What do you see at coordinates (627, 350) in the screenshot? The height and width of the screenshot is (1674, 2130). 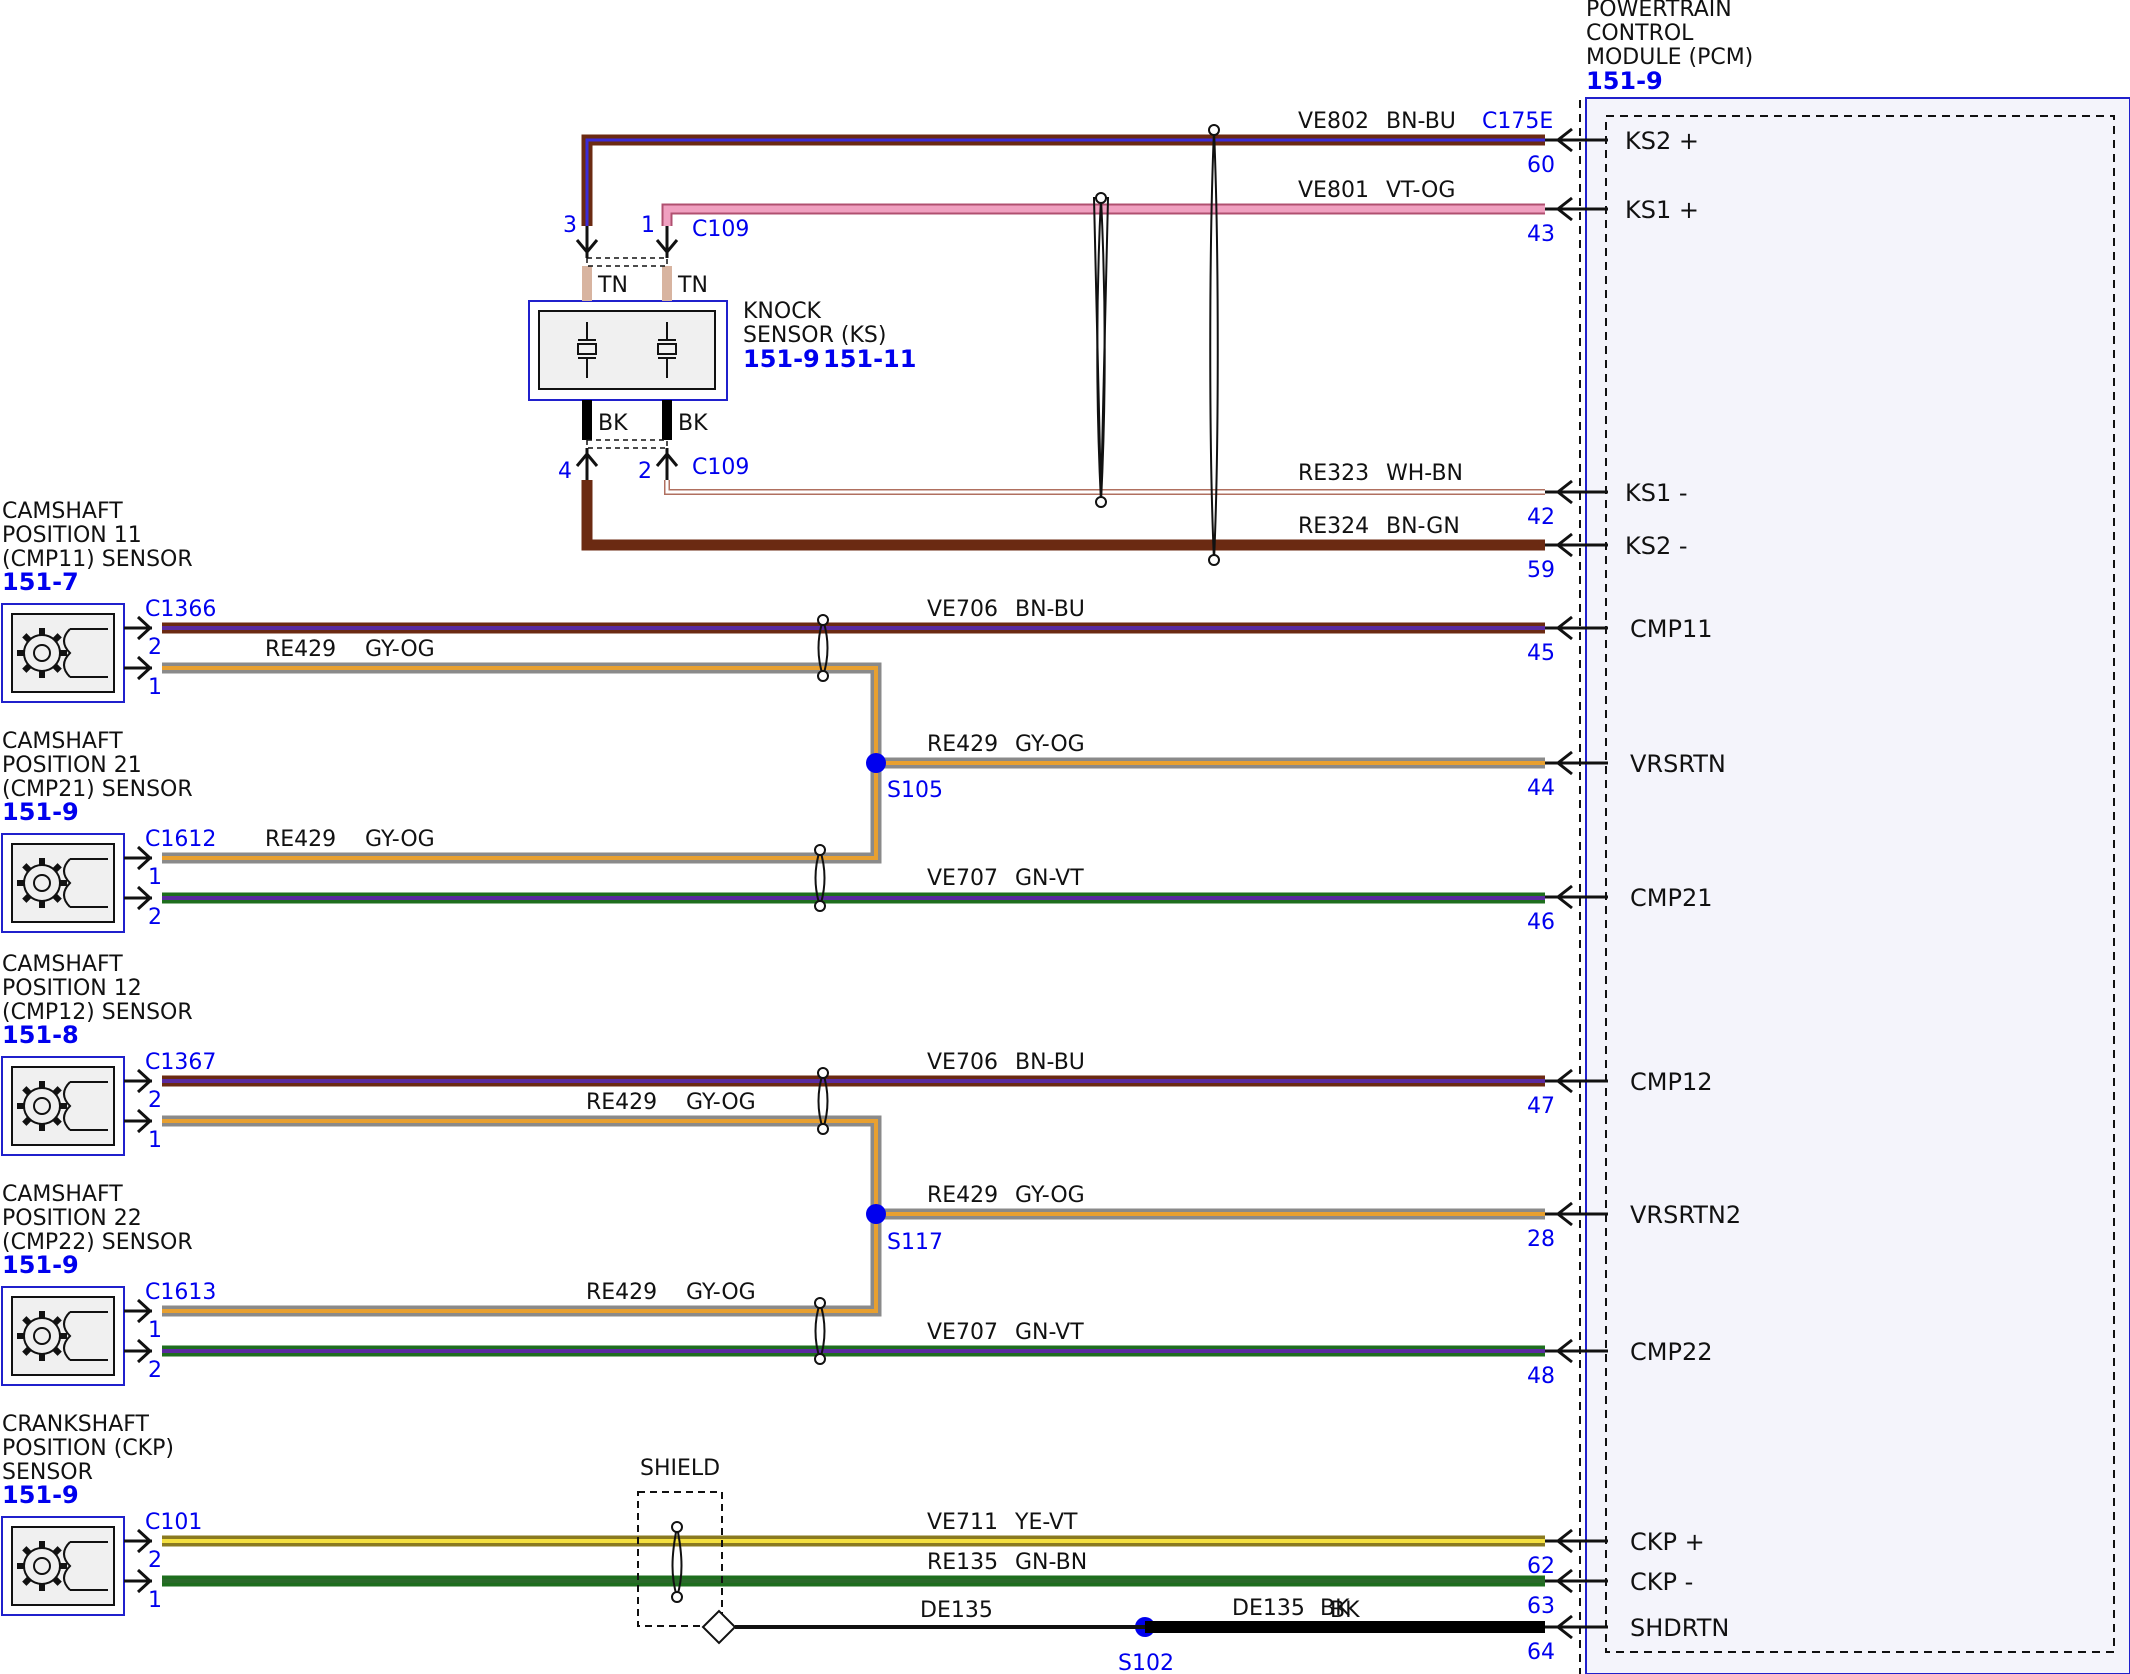 I see `knock-sensor-body` at bounding box center [627, 350].